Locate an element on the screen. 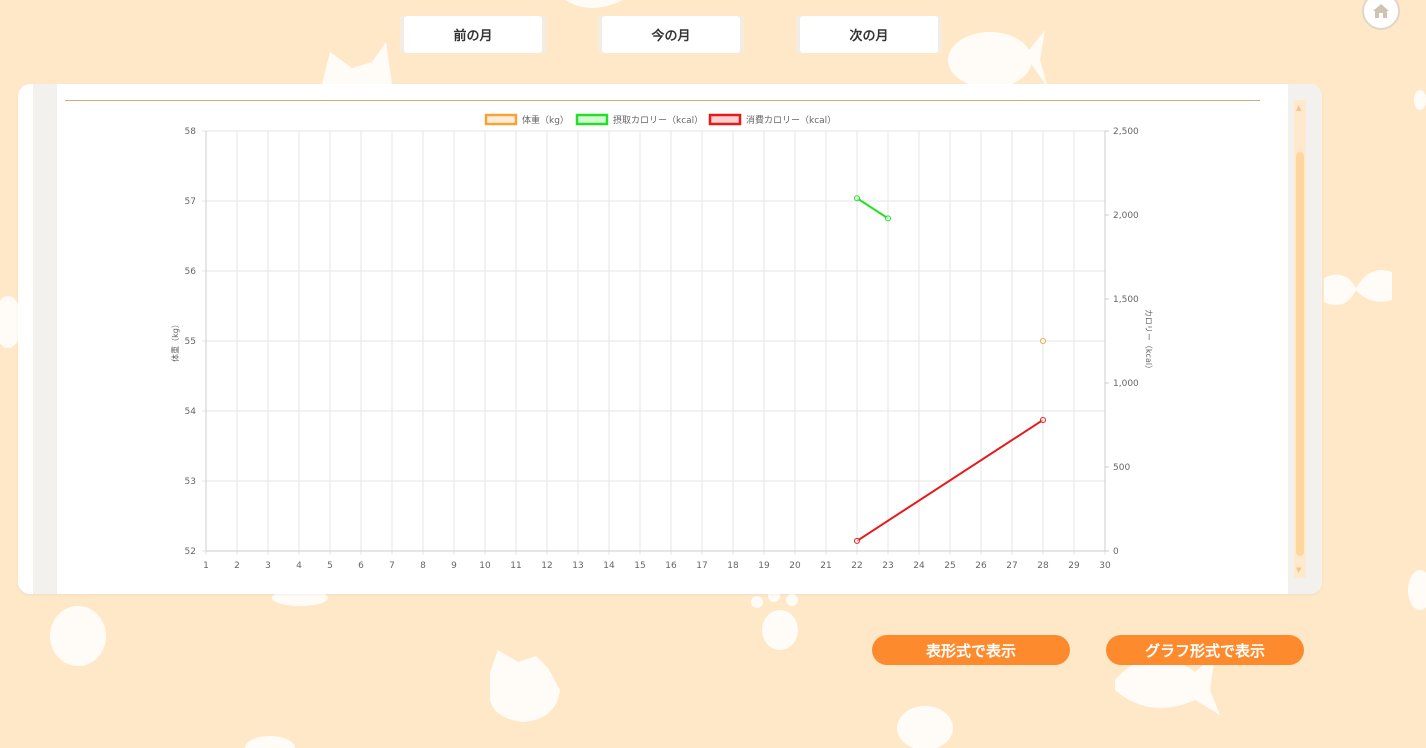  x-tick-label: 30 is located at coordinates (1105, 566).